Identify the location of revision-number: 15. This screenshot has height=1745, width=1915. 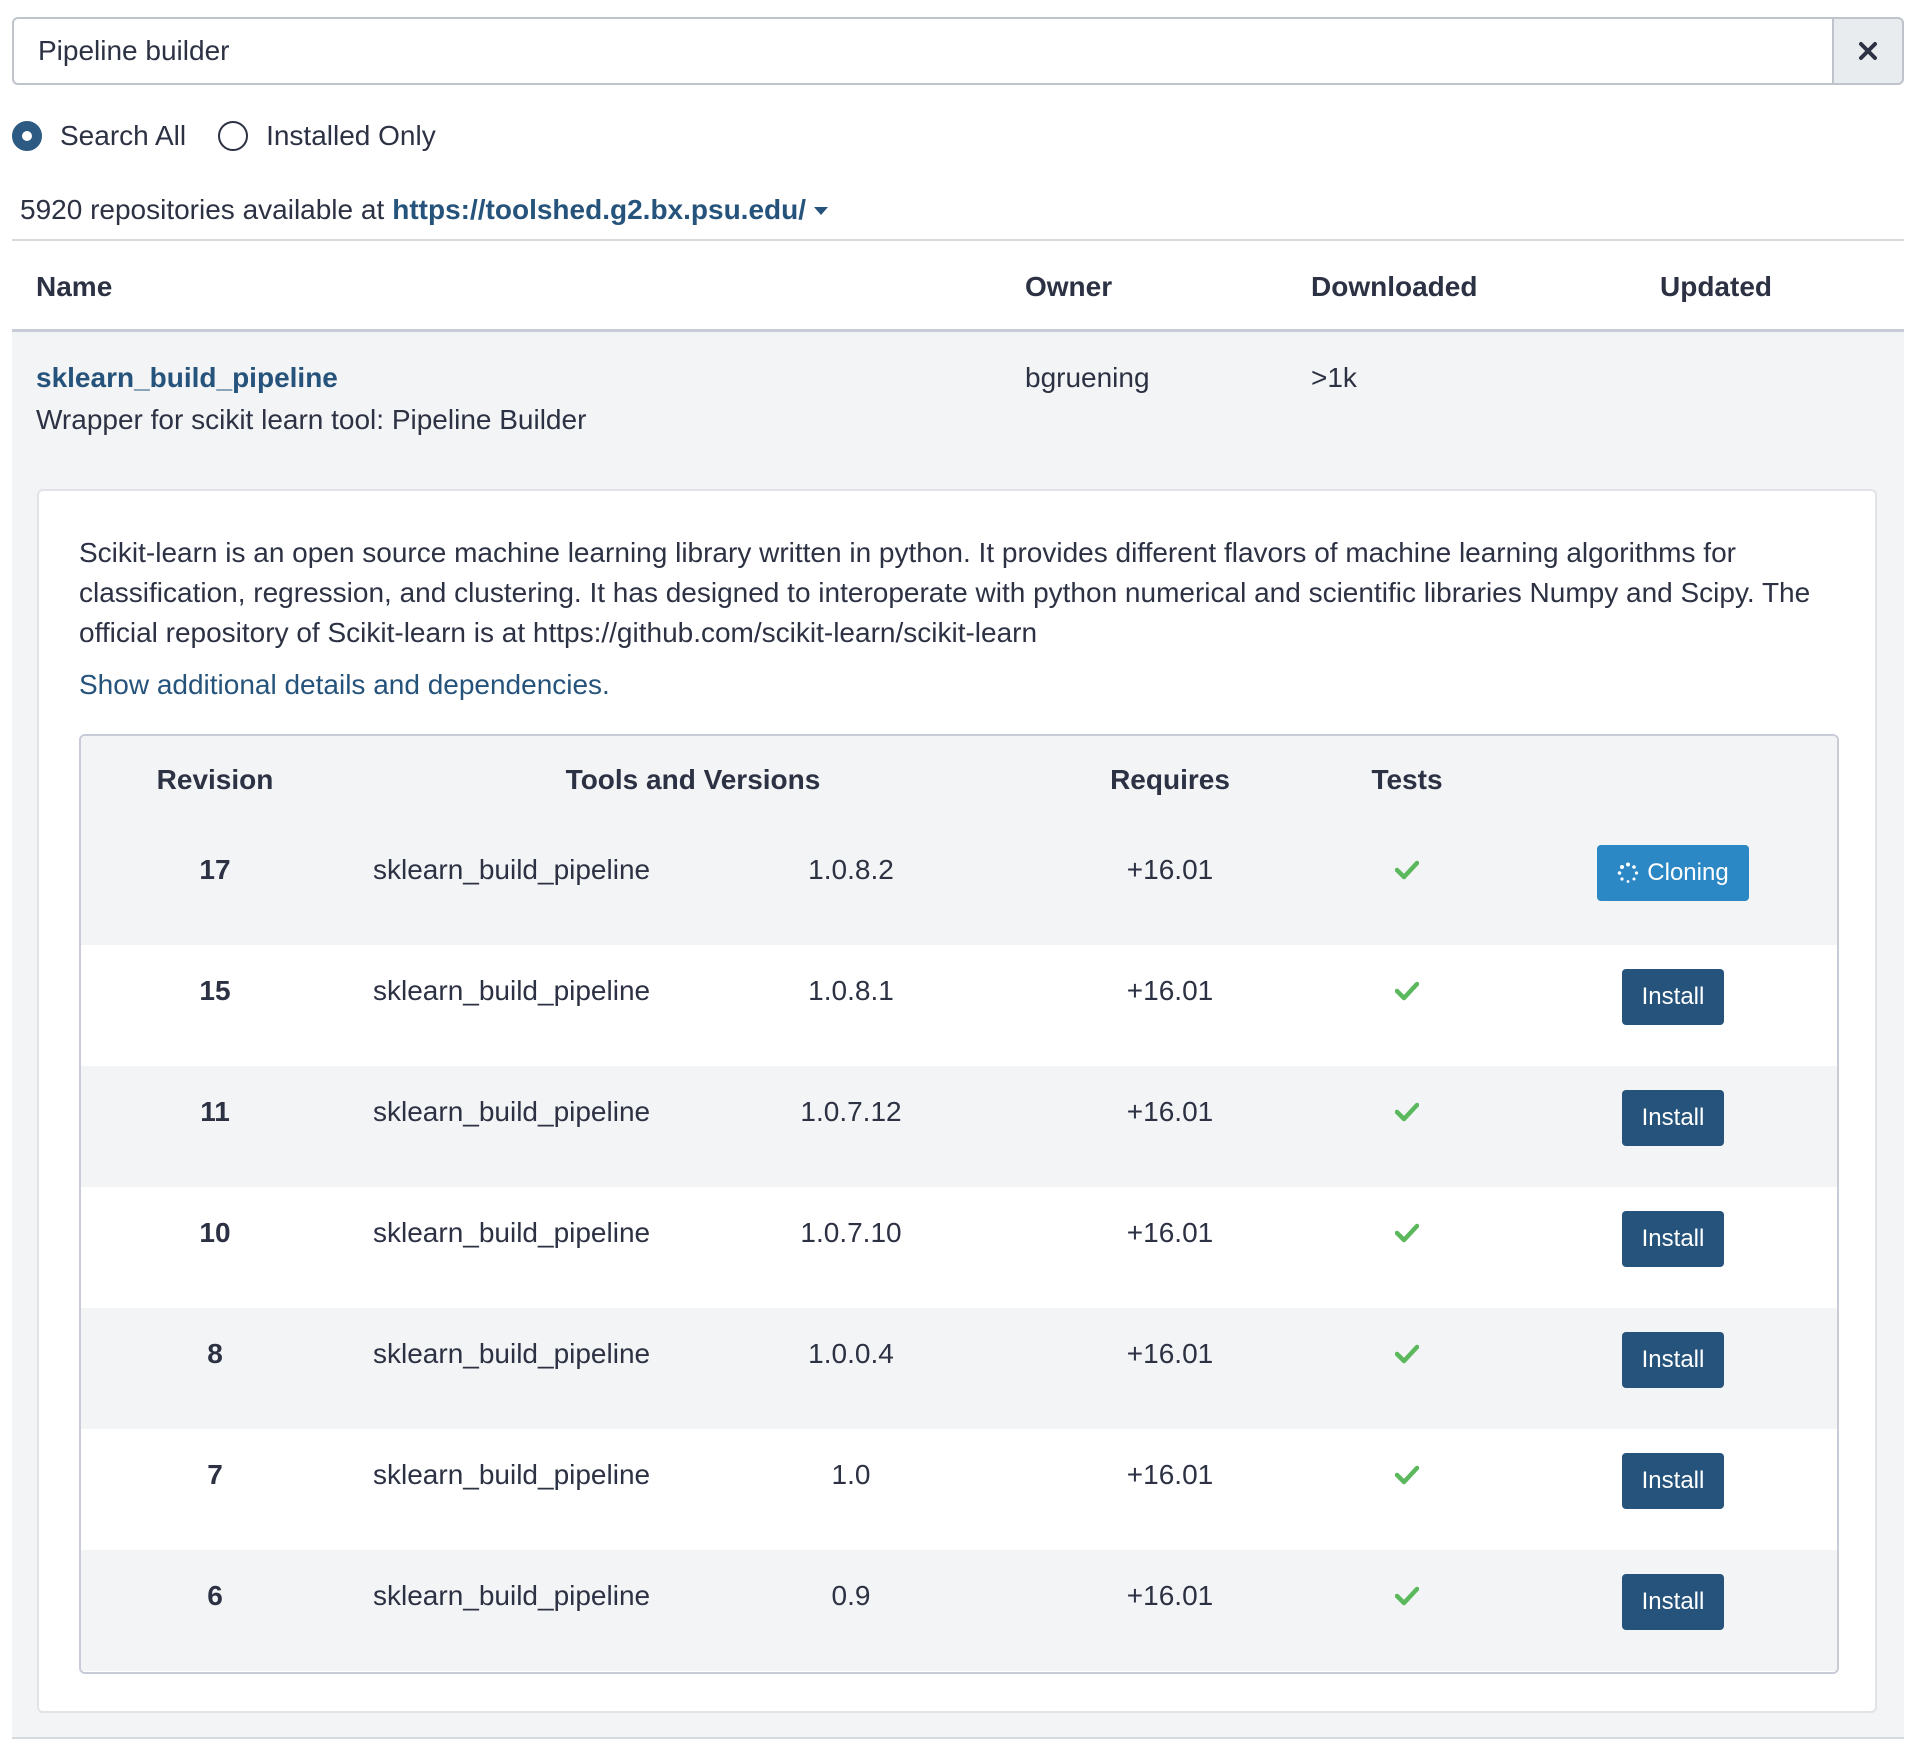
(215, 990).